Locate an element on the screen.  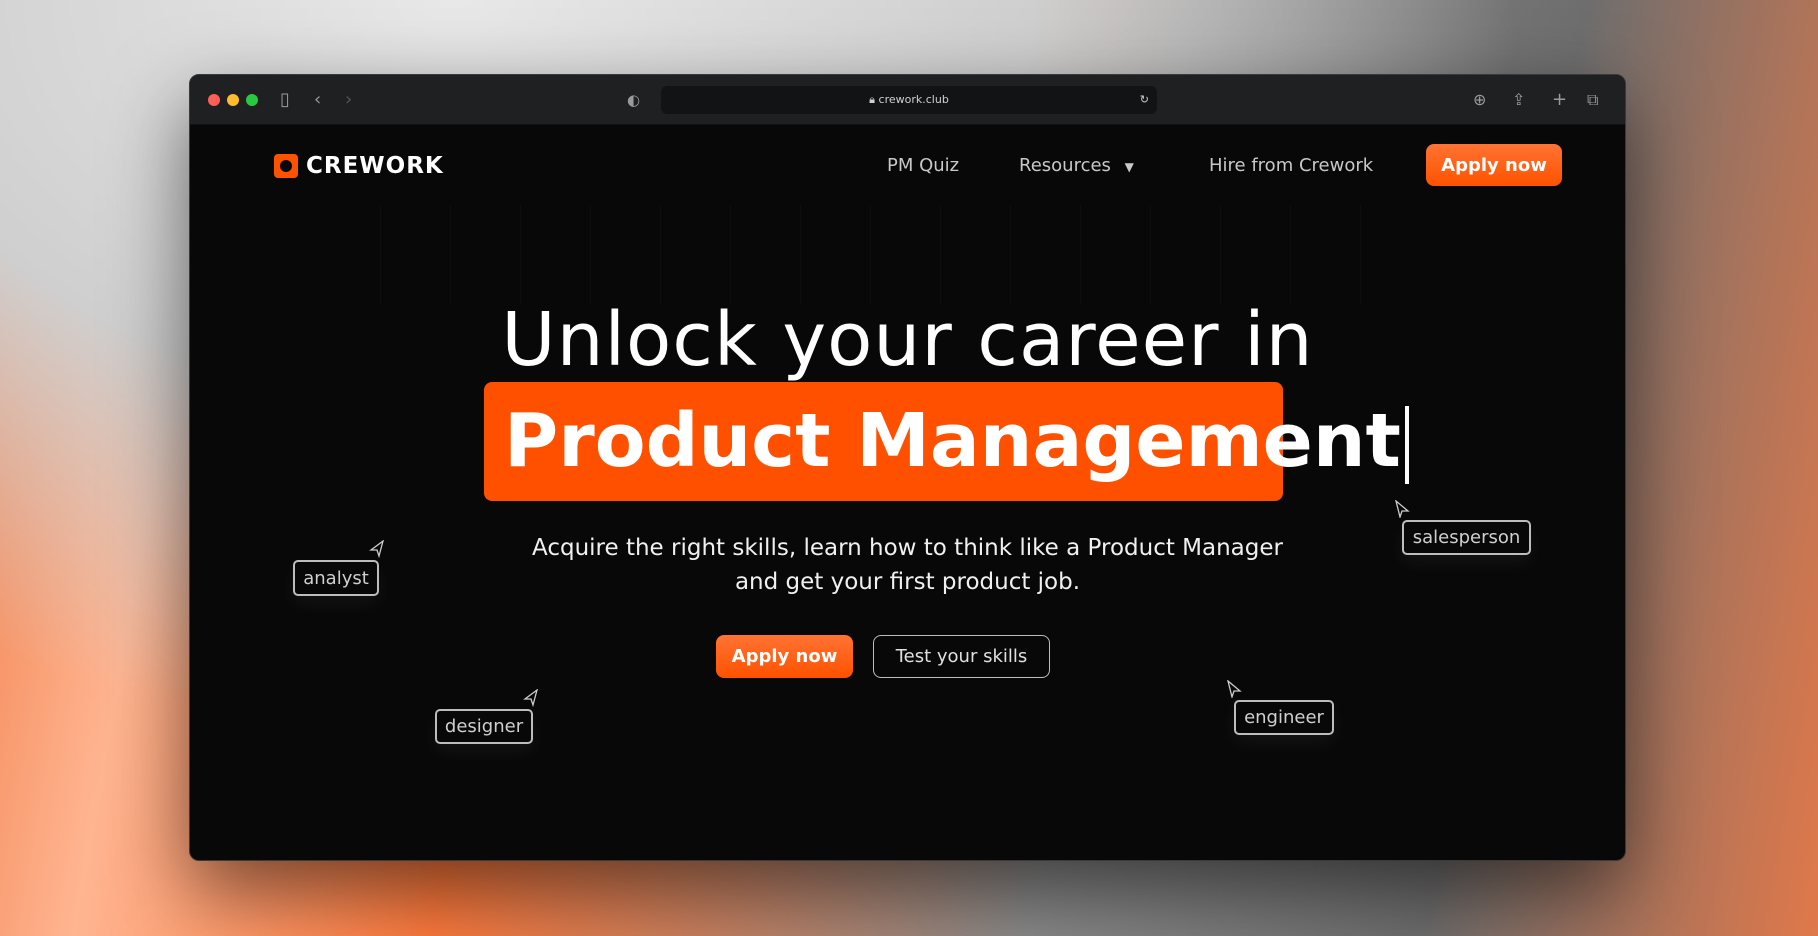
shield-icon: ◐ is located at coordinates (633, 100).